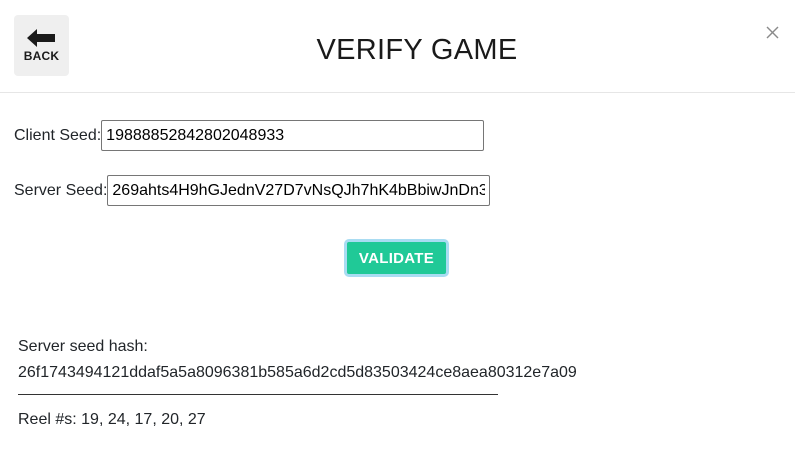 The image size is (795, 450). What do you see at coordinates (61, 190) in the screenshot?
I see `server-seed-label: Server Seed:` at bounding box center [61, 190].